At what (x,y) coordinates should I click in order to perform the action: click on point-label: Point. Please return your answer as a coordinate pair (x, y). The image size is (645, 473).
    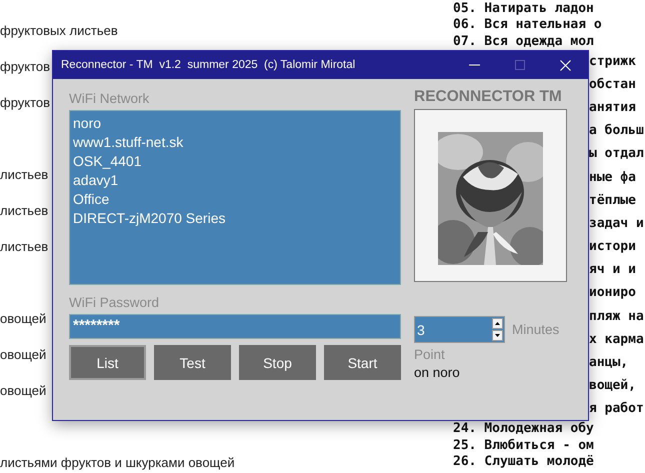
    Looking at the image, I should click on (430, 354).